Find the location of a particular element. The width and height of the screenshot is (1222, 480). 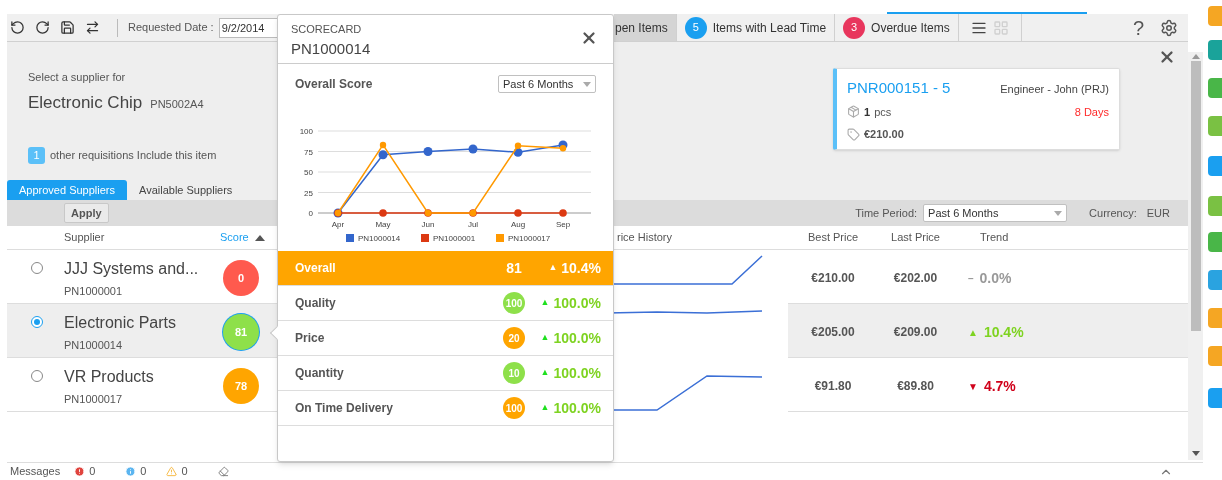

supplier-name: Electronic Parts is located at coordinates (121, 322).